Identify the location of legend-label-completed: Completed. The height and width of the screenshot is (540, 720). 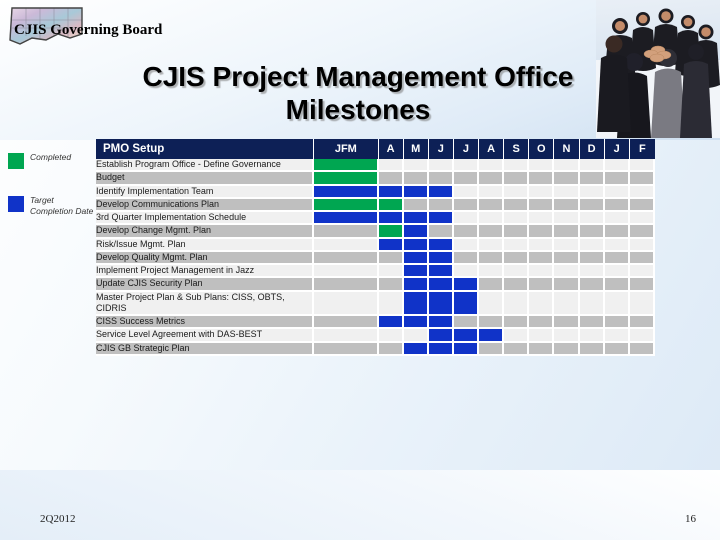
(51, 157).